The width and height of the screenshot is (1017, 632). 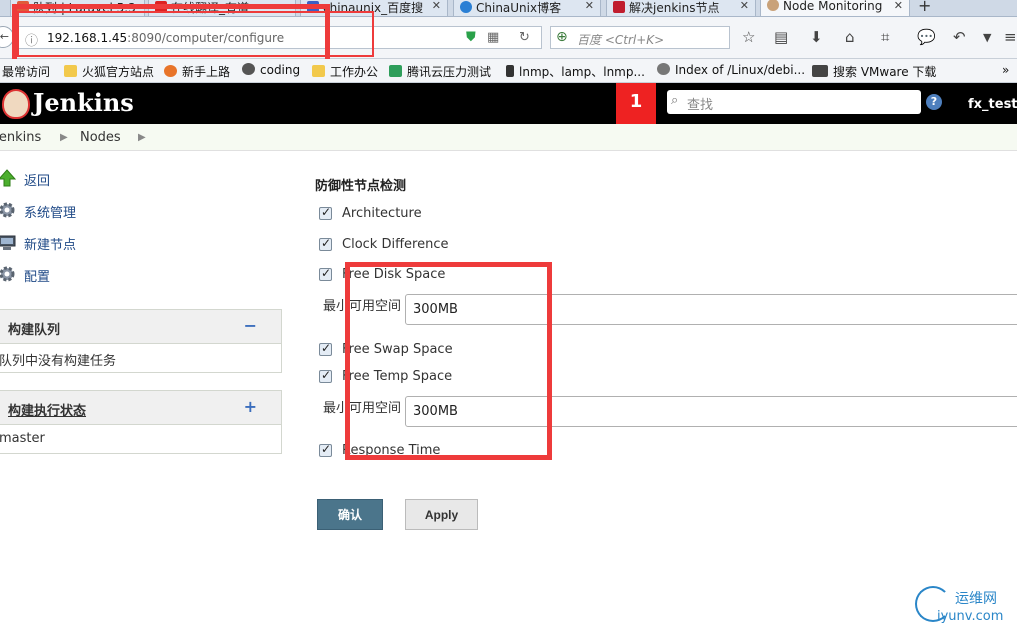 I want to click on executor-status-title: 构建执行状态, so click(x=47, y=409).